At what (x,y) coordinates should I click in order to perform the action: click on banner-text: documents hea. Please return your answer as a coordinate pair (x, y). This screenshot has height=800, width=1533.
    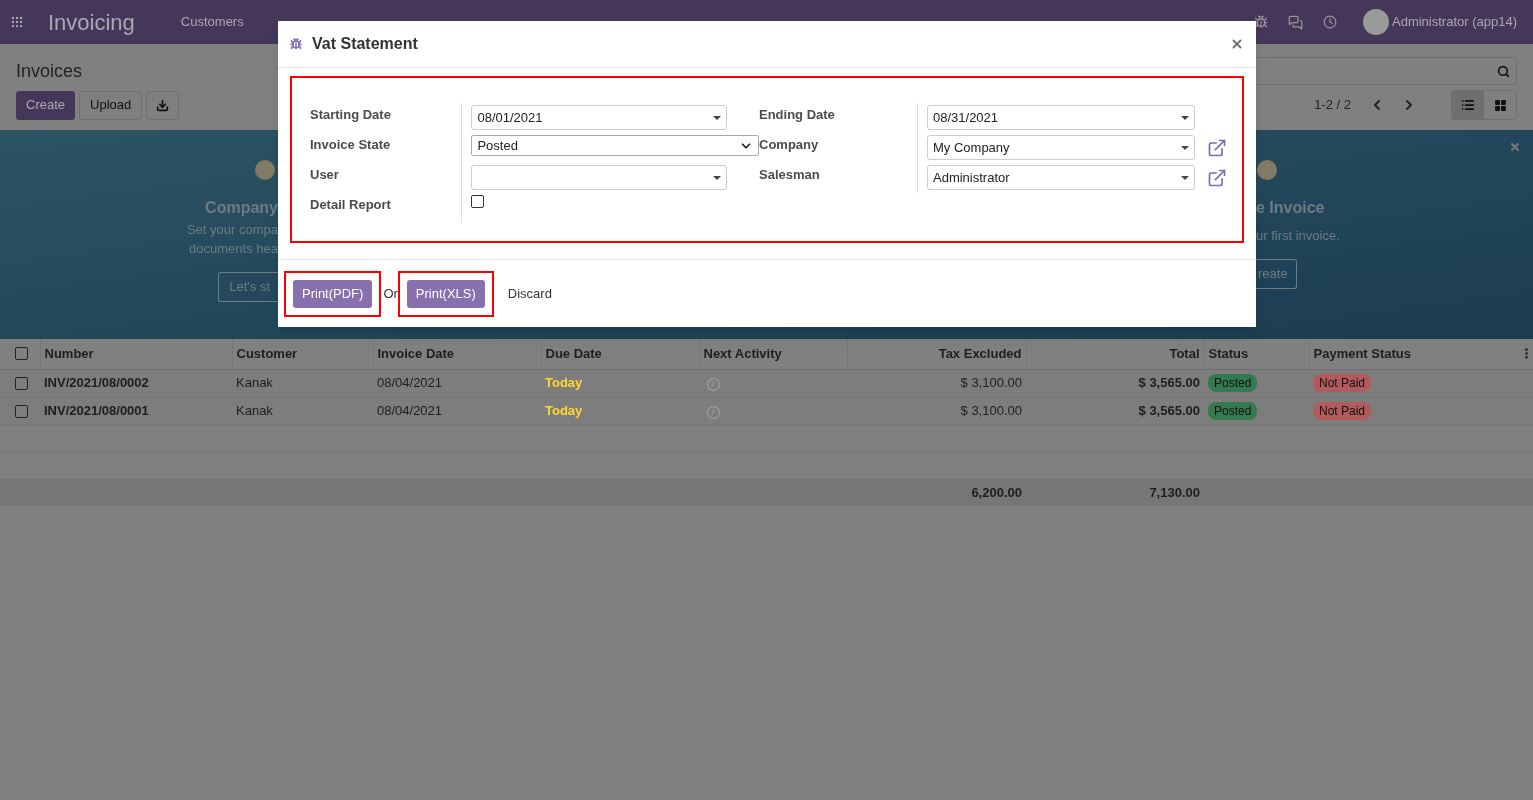
    Looking at the image, I should click on (233, 249).